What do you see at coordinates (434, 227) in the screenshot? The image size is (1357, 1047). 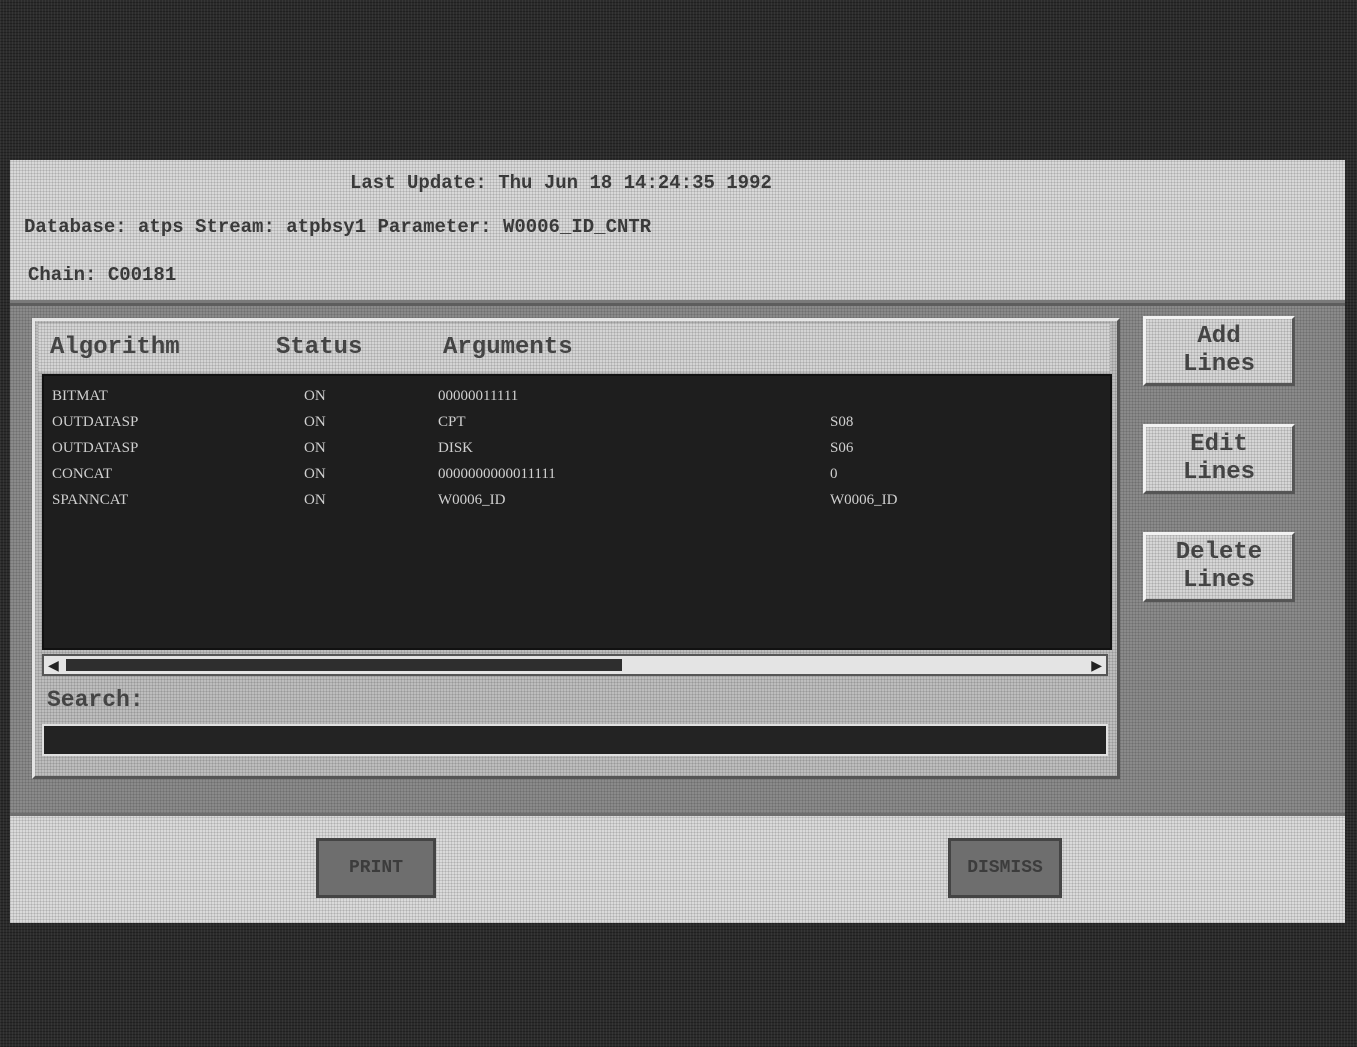 I see `parameter-label: Parameter:` at bounding box center [434, 227].